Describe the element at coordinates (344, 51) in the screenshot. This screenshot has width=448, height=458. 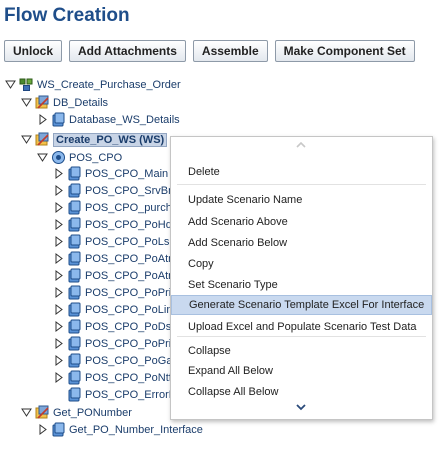
I see `make-component-set-button: Make Component Set` at that location.